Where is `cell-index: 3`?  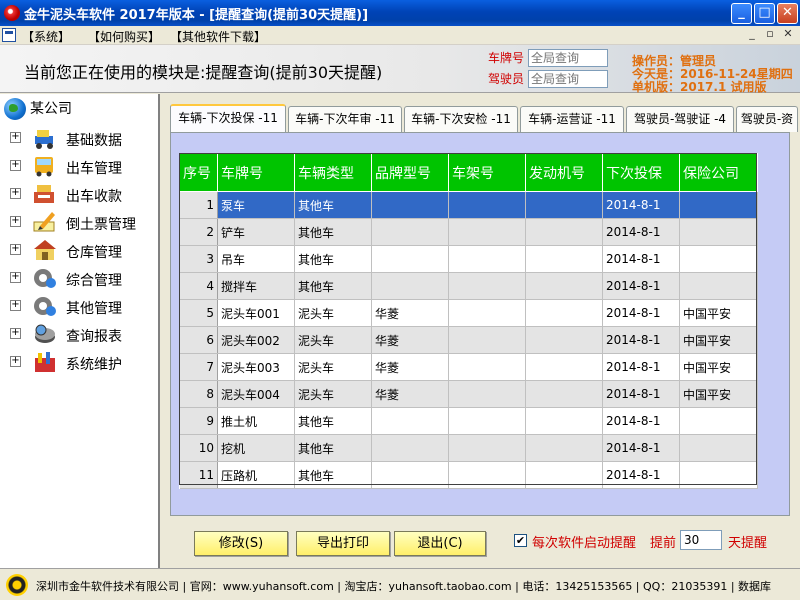 cell-index: 3 is located at coordinates (198, 259).